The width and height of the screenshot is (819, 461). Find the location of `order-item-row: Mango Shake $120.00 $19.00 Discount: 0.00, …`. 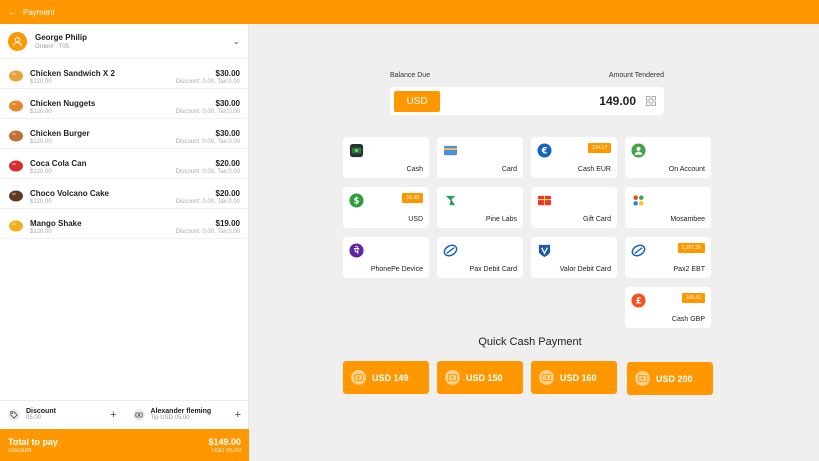

order-item-row: Mango Shake $120.00 $19.00 Discount: 0.00, … is located at coordinates (124, 224).